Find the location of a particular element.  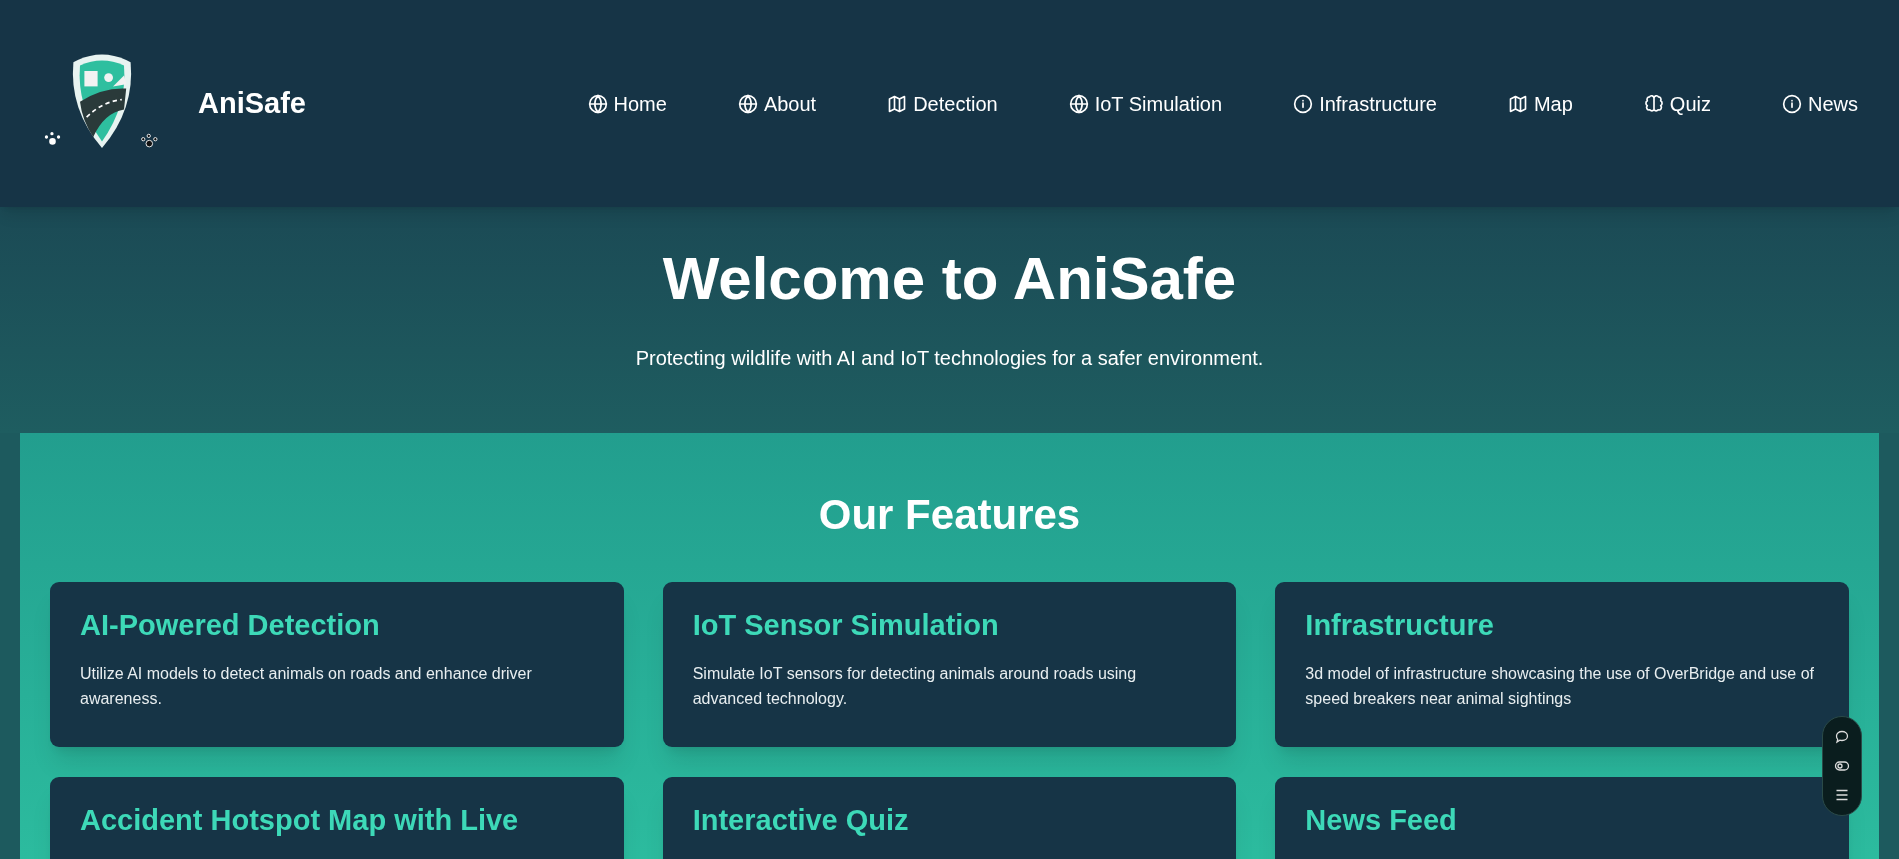

card-title: IoT Sensor Simulation is located at coordinates (846, 625).